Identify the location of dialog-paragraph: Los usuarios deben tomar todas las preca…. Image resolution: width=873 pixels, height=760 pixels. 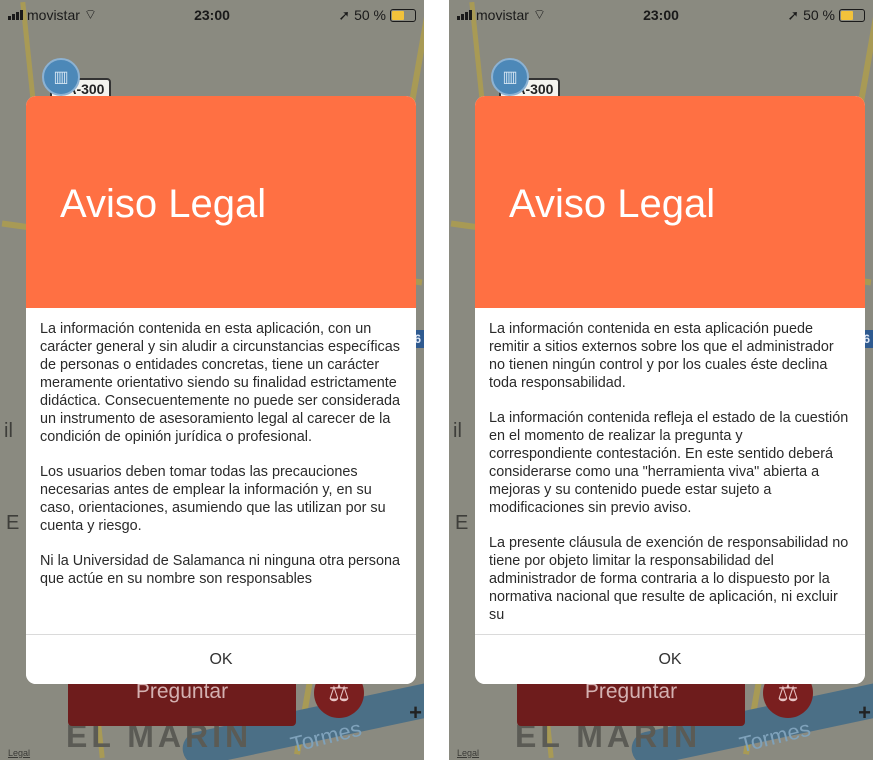
(213, 499).